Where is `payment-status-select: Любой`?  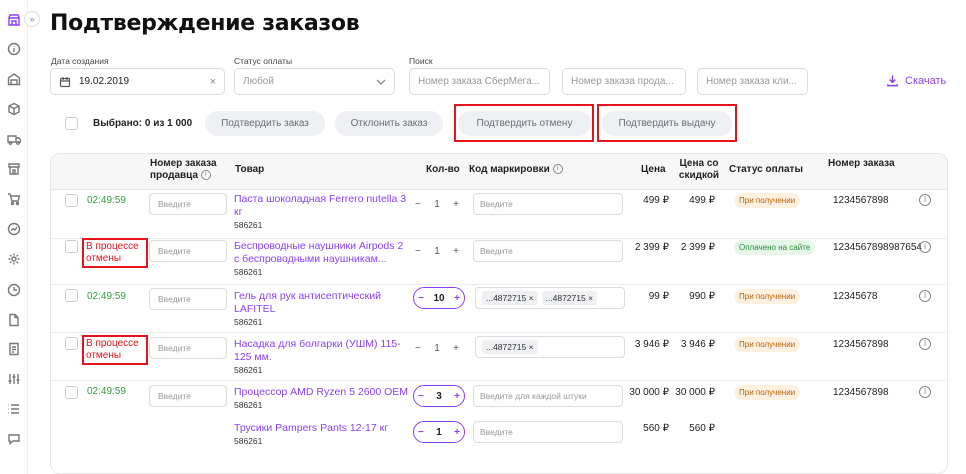
payment-status-select: Любой is located at coordinates (314, 81).